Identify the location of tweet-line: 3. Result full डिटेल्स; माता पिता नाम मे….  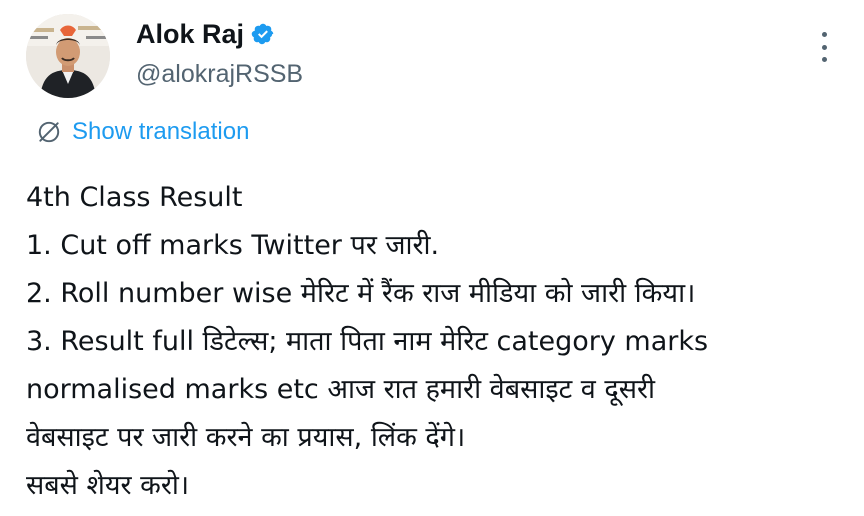
(367, 341).